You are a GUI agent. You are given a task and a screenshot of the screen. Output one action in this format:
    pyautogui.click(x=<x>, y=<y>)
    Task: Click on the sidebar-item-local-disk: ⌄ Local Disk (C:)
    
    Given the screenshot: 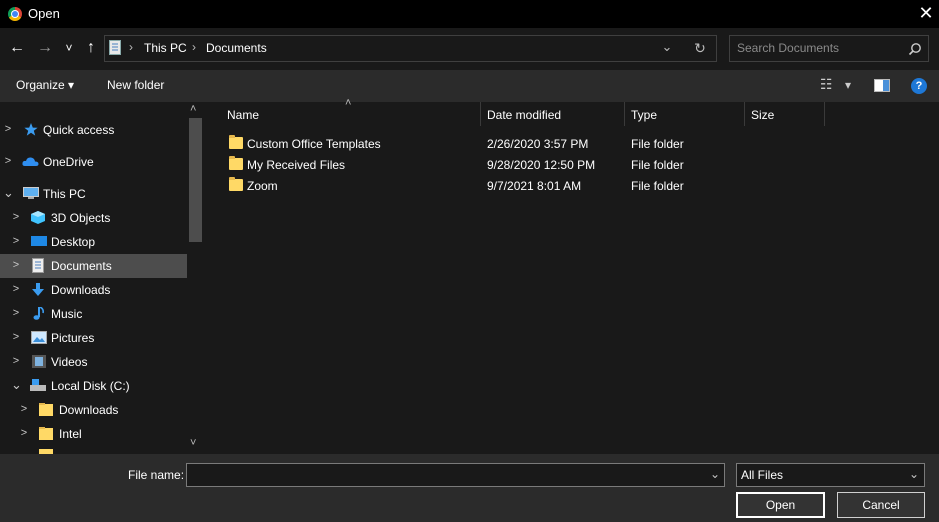 What is the action you would take?
    pyautogui.click(x=93, y=386)
    